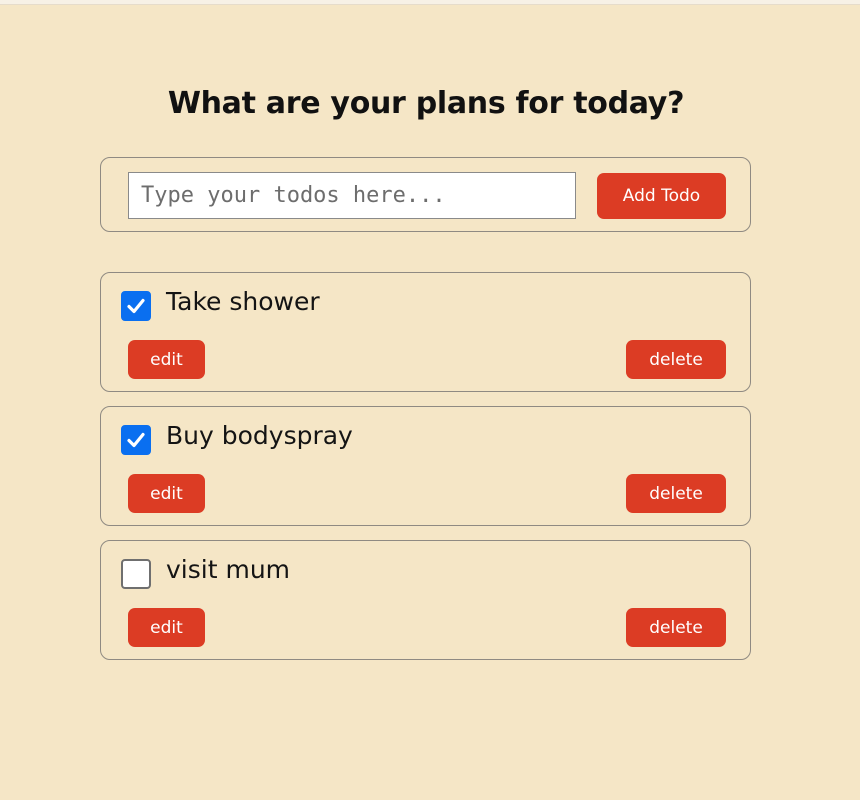  Describe the element at coordinates (352, 195) in the screenshot. I see `todo-input` at that location.